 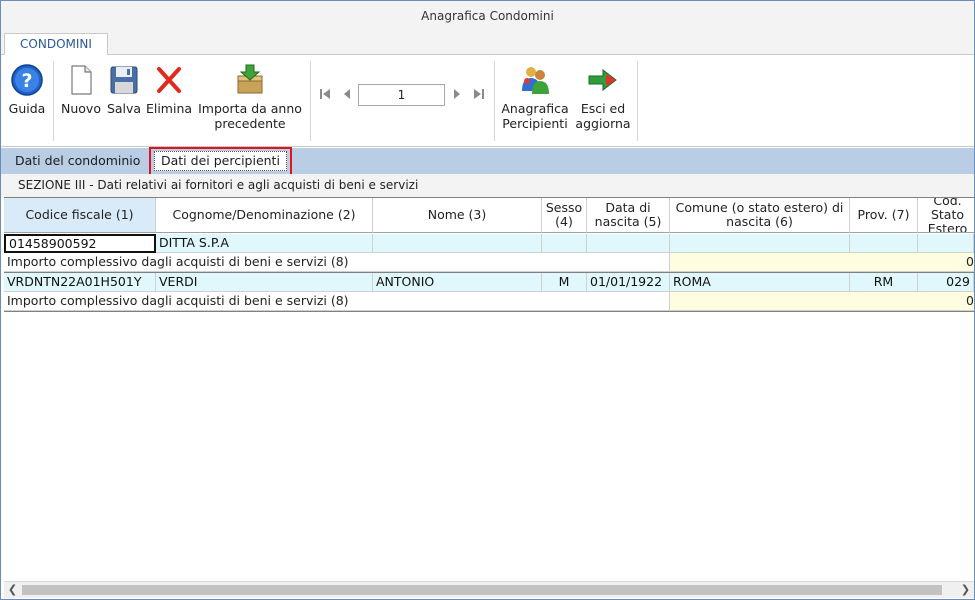 What do you see at coordinates (946, 243) in the screenshot?
I see `cell-cod-stato` at bounding box center [946, 243].